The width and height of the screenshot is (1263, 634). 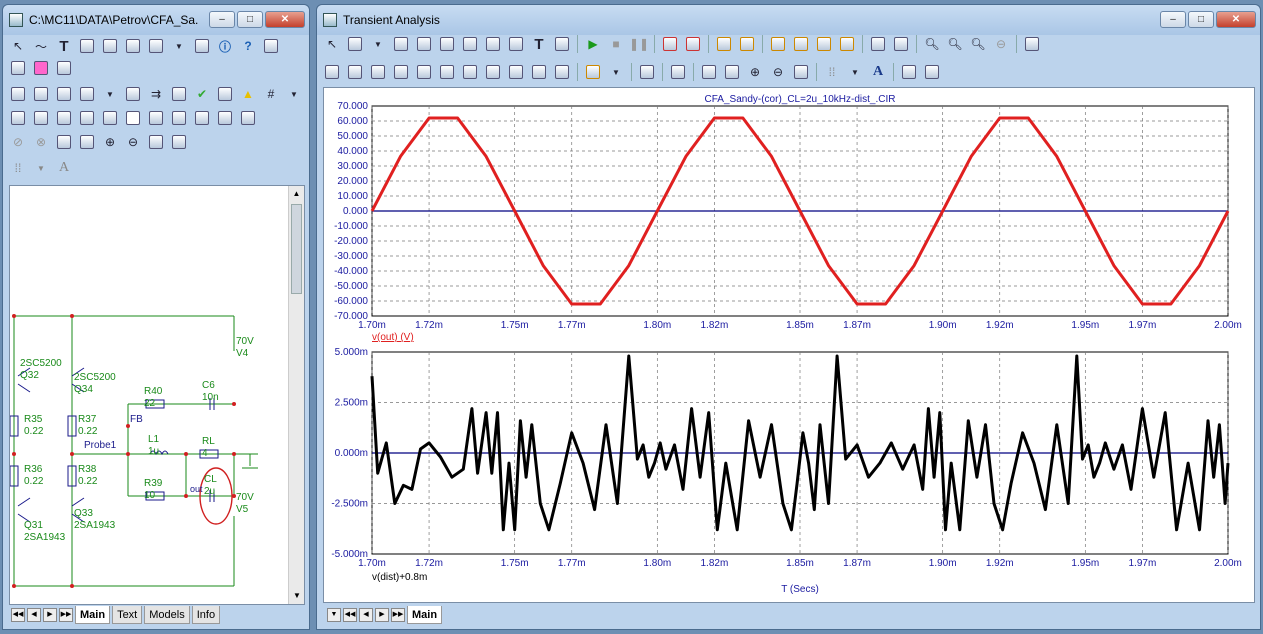 What do you see at coordinates (847, 44) in the screenshot?
I see `tile-4-icon` at bounding box center [847, 44].